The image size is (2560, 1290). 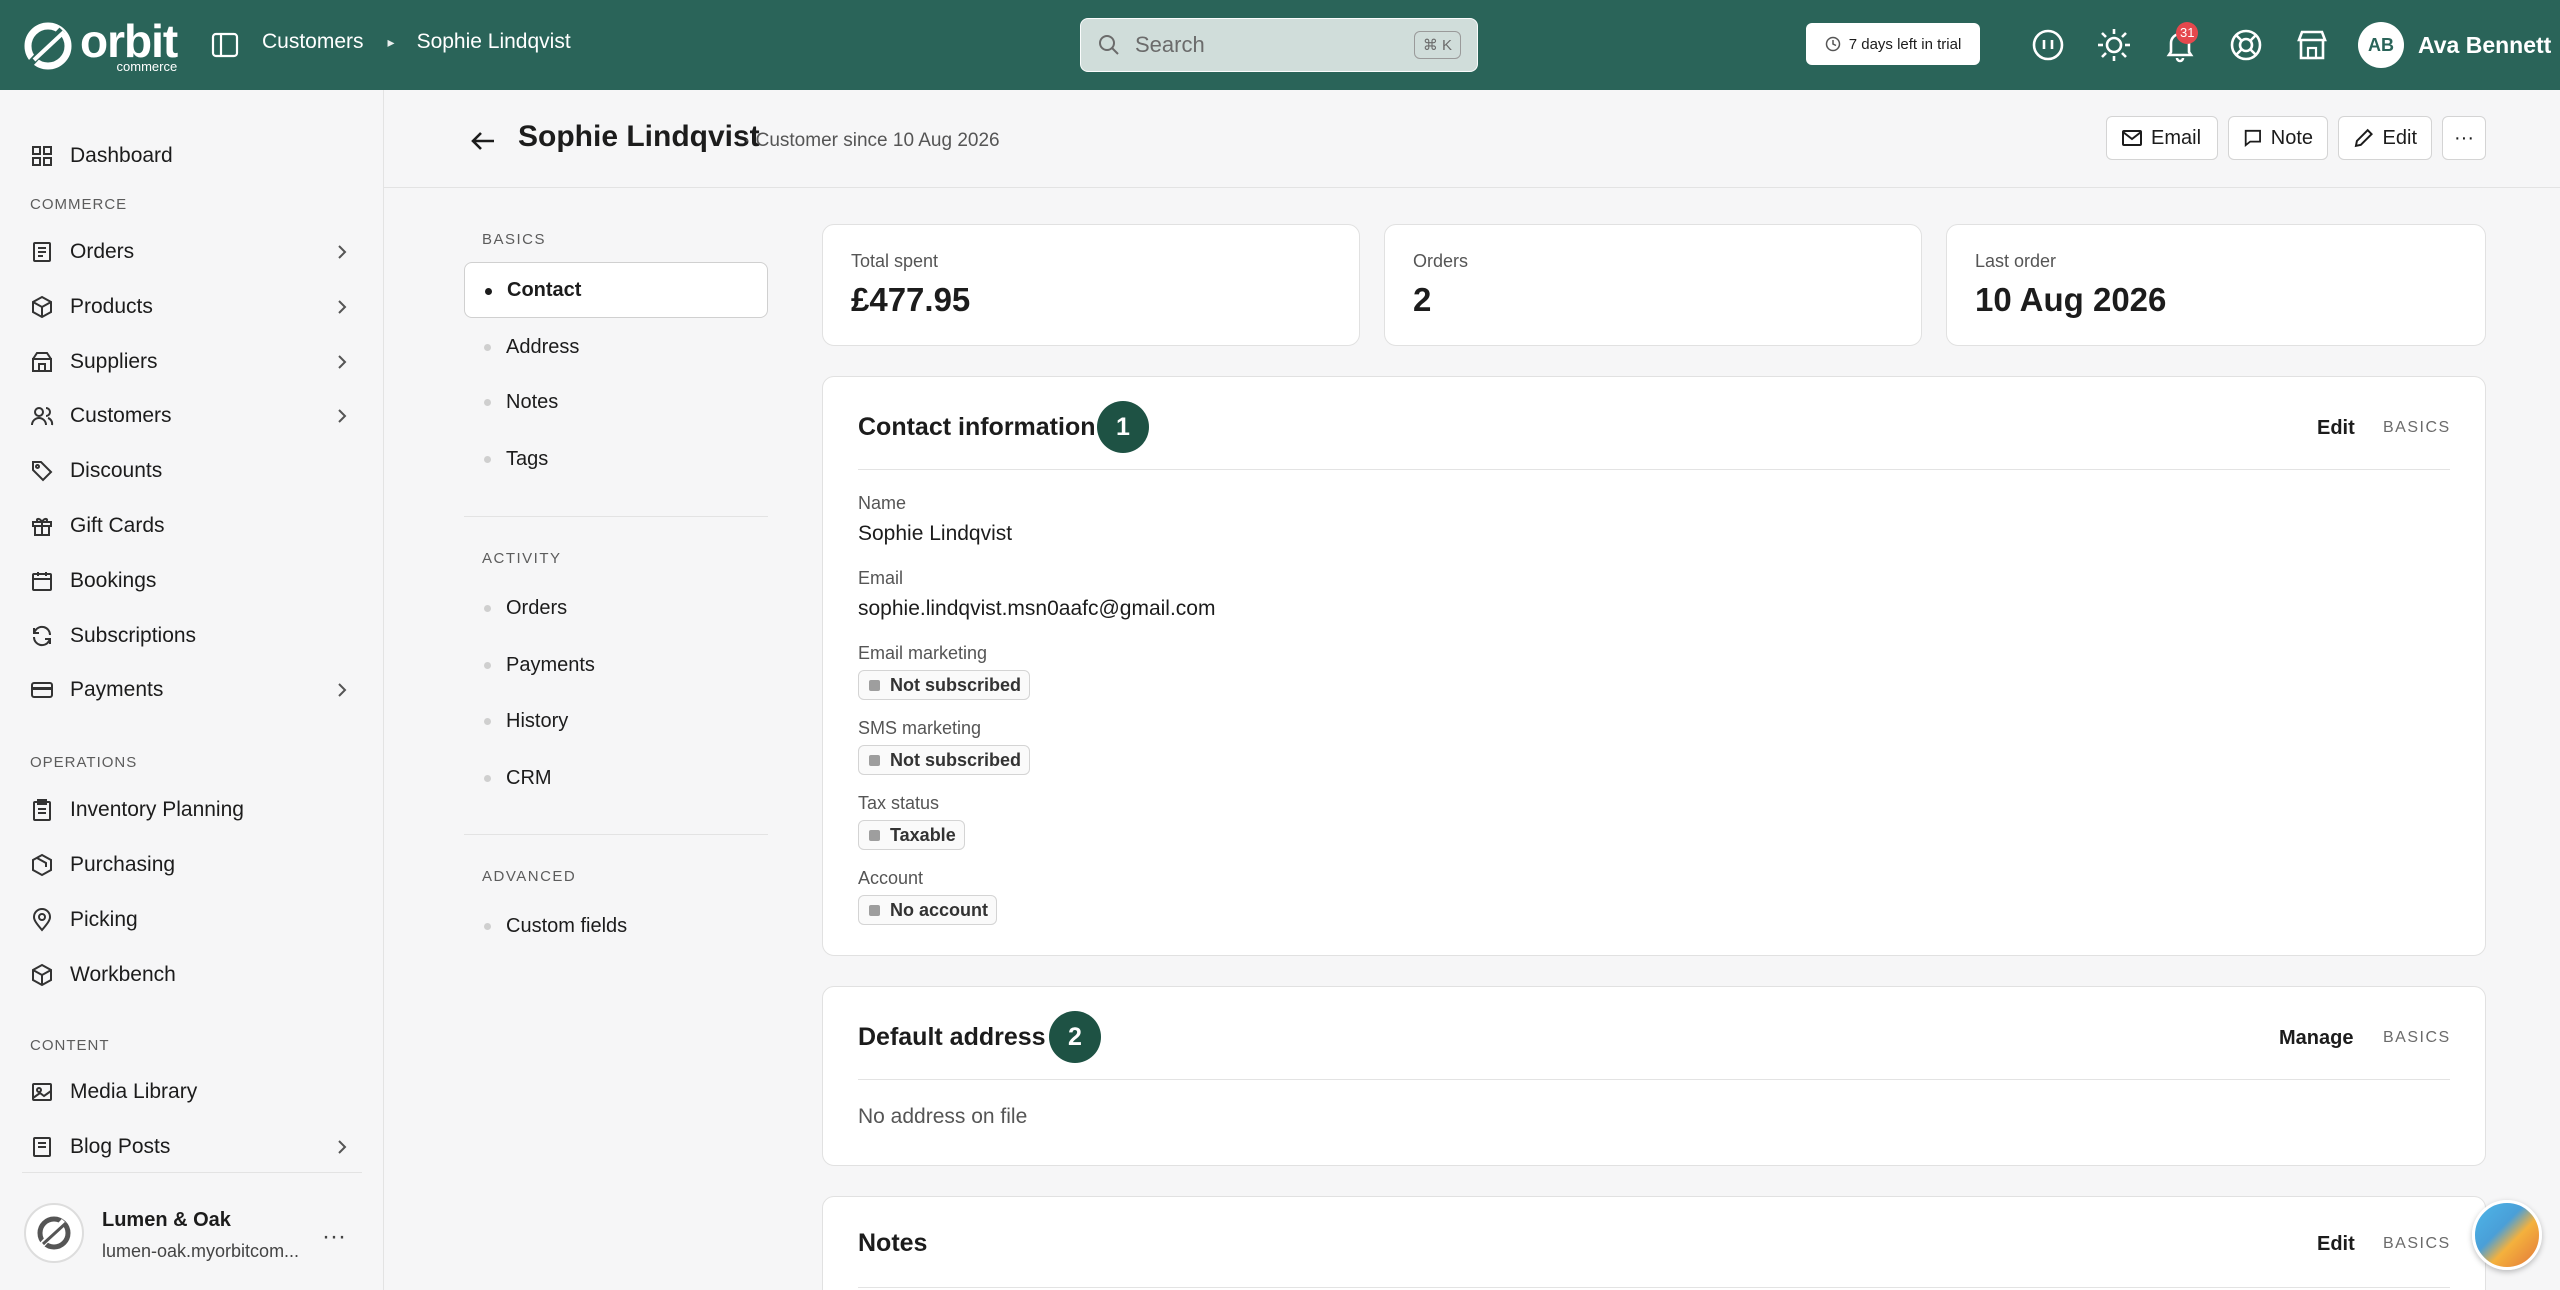 What do you see at coordinates (911, 299) in the screenshot?
I see `stat-value: £477.95` at bounding box center [911, 299].